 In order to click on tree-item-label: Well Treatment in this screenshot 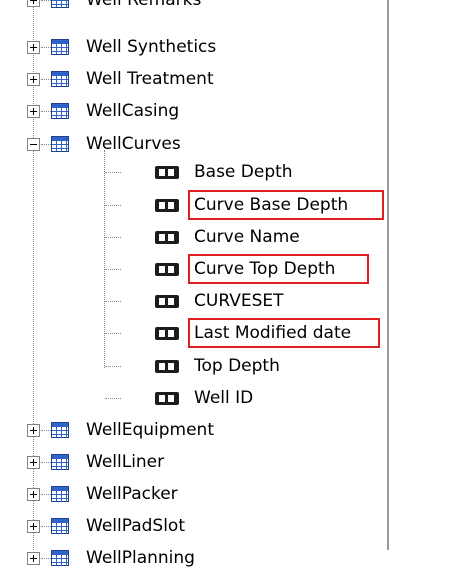, I will do `click(150, 79)`.